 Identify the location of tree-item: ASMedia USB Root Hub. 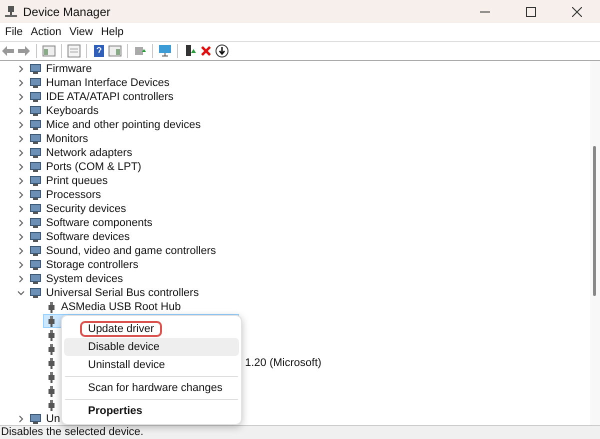
(121, 307).